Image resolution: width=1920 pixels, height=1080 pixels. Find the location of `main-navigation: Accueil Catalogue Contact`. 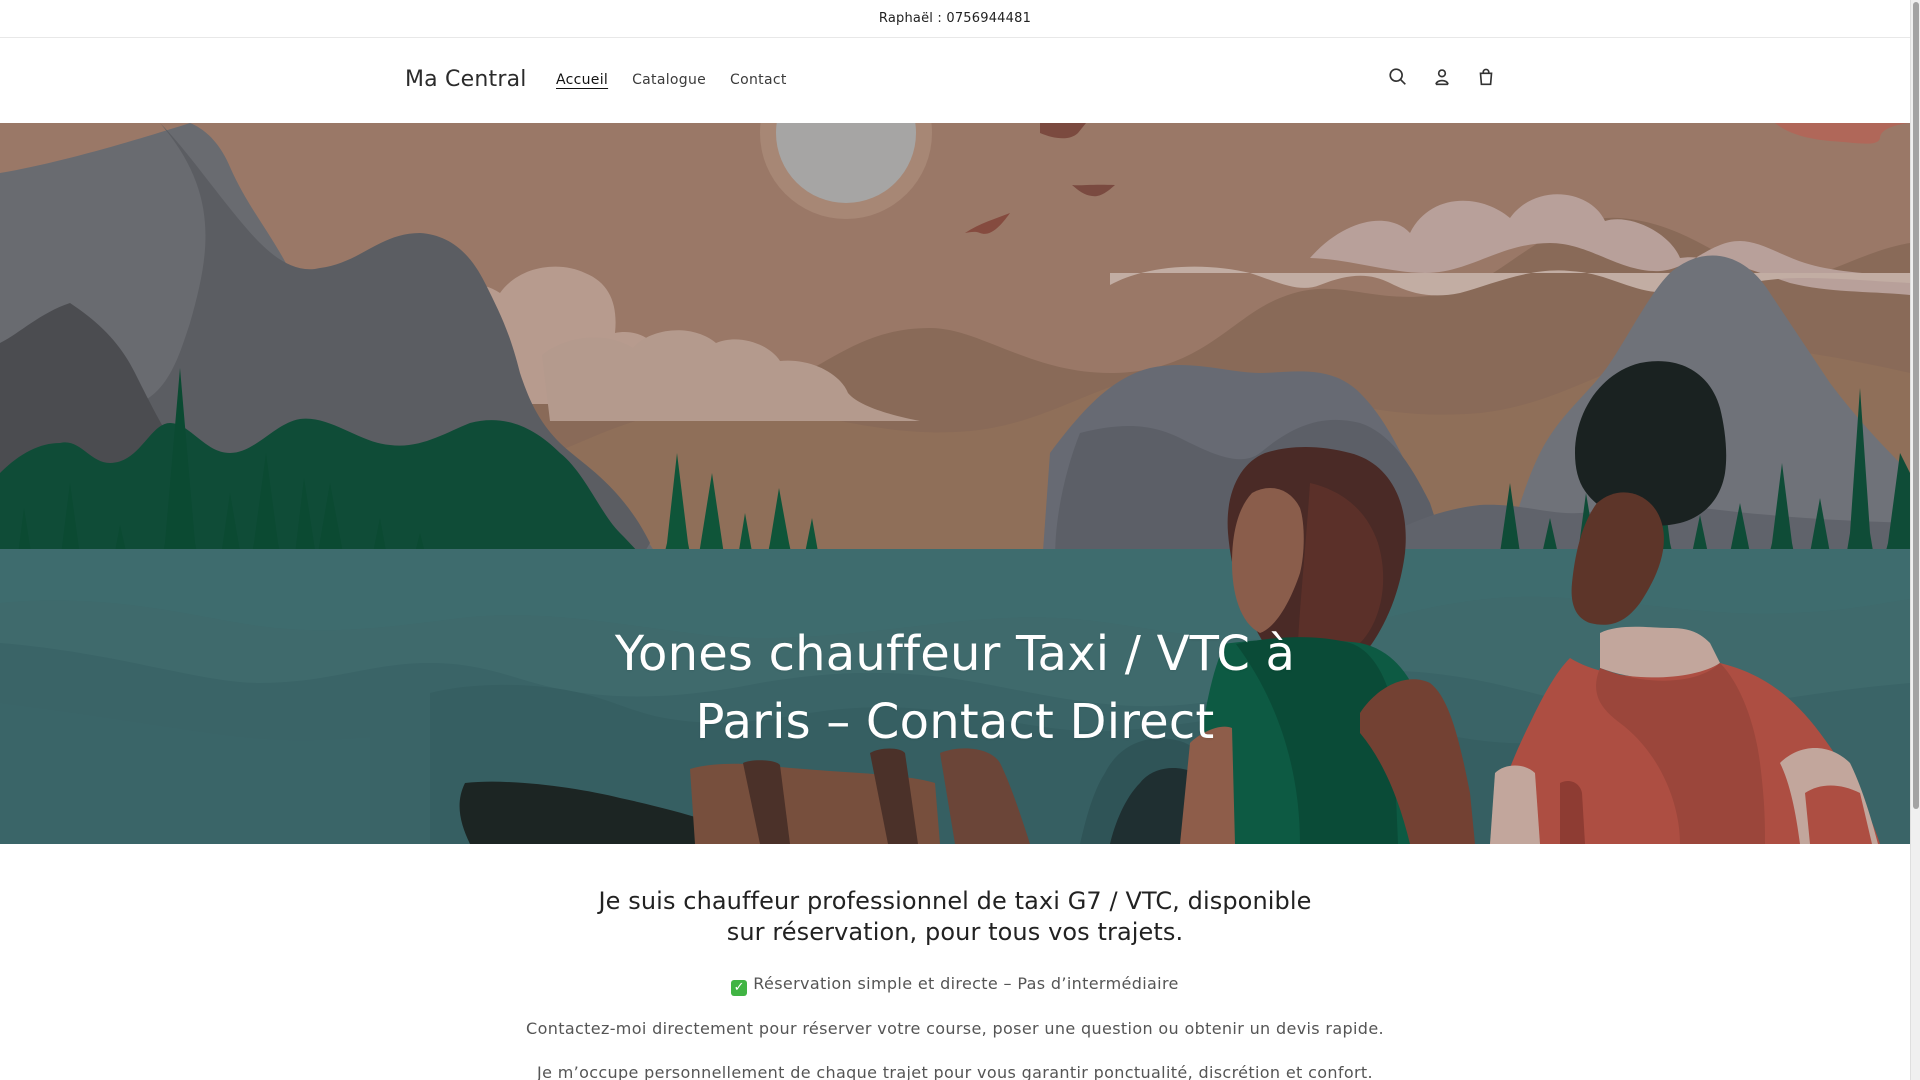

main-navigation: Accueil Catalogue Contact is located at coordinates (683, 80).